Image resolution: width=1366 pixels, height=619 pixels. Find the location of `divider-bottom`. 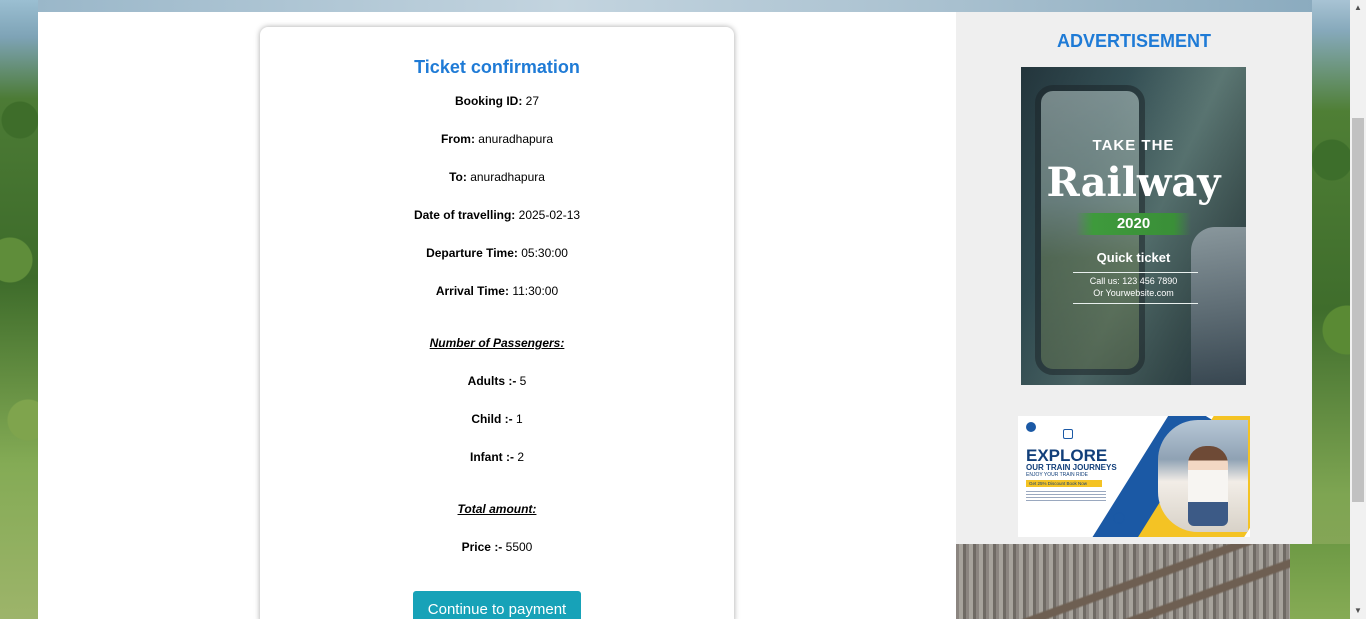

divider-bottom is located at coordinates (1135, 303).